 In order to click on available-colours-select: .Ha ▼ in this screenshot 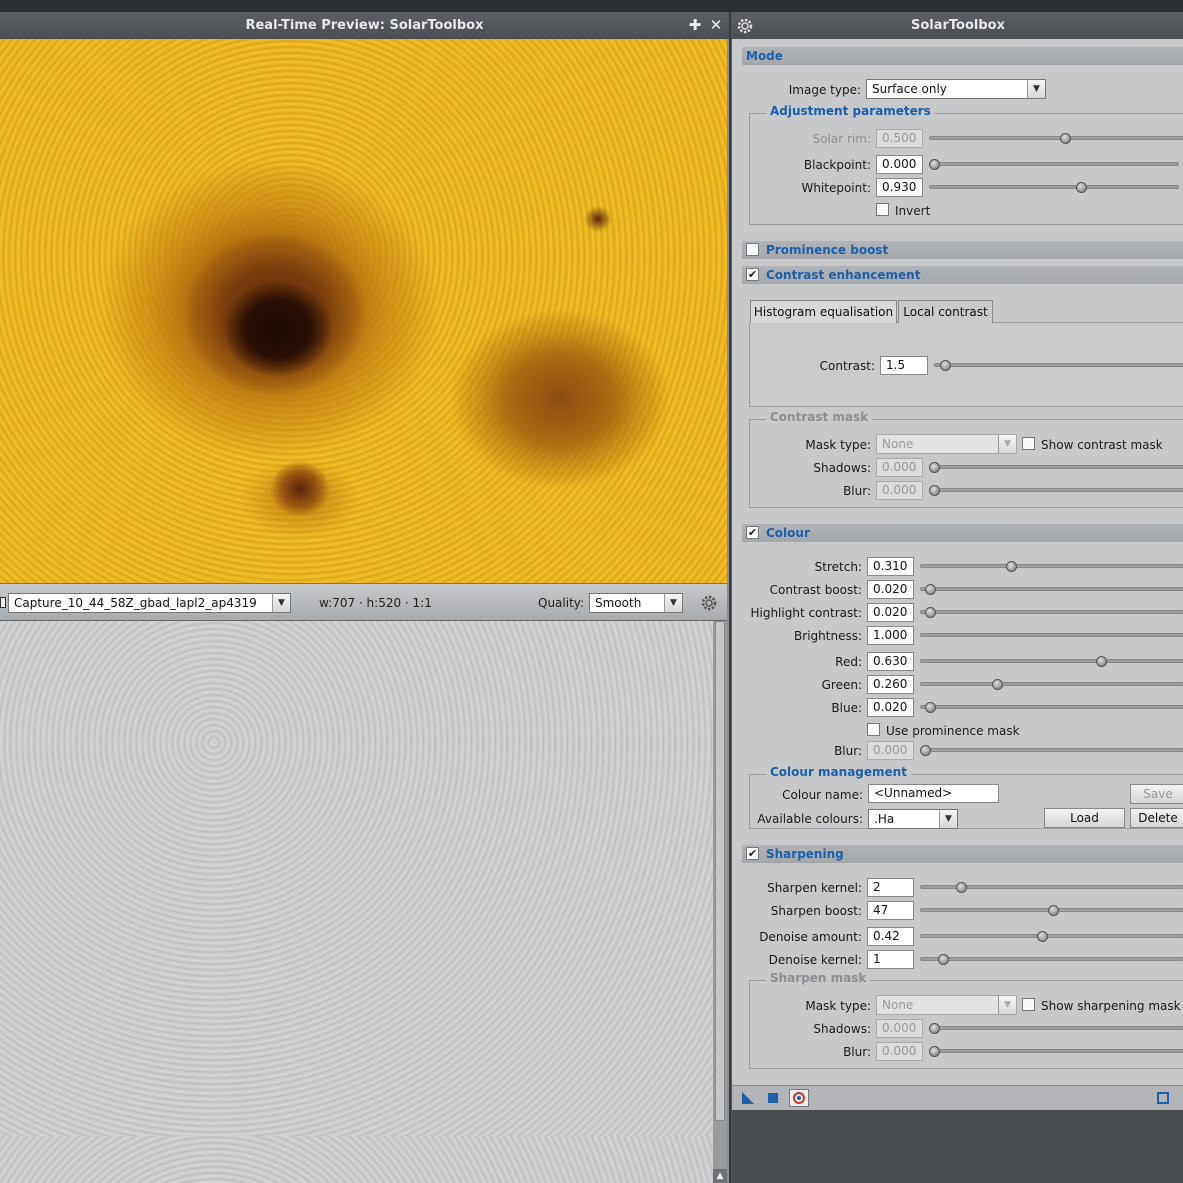, I will do `click(913, 819)`.